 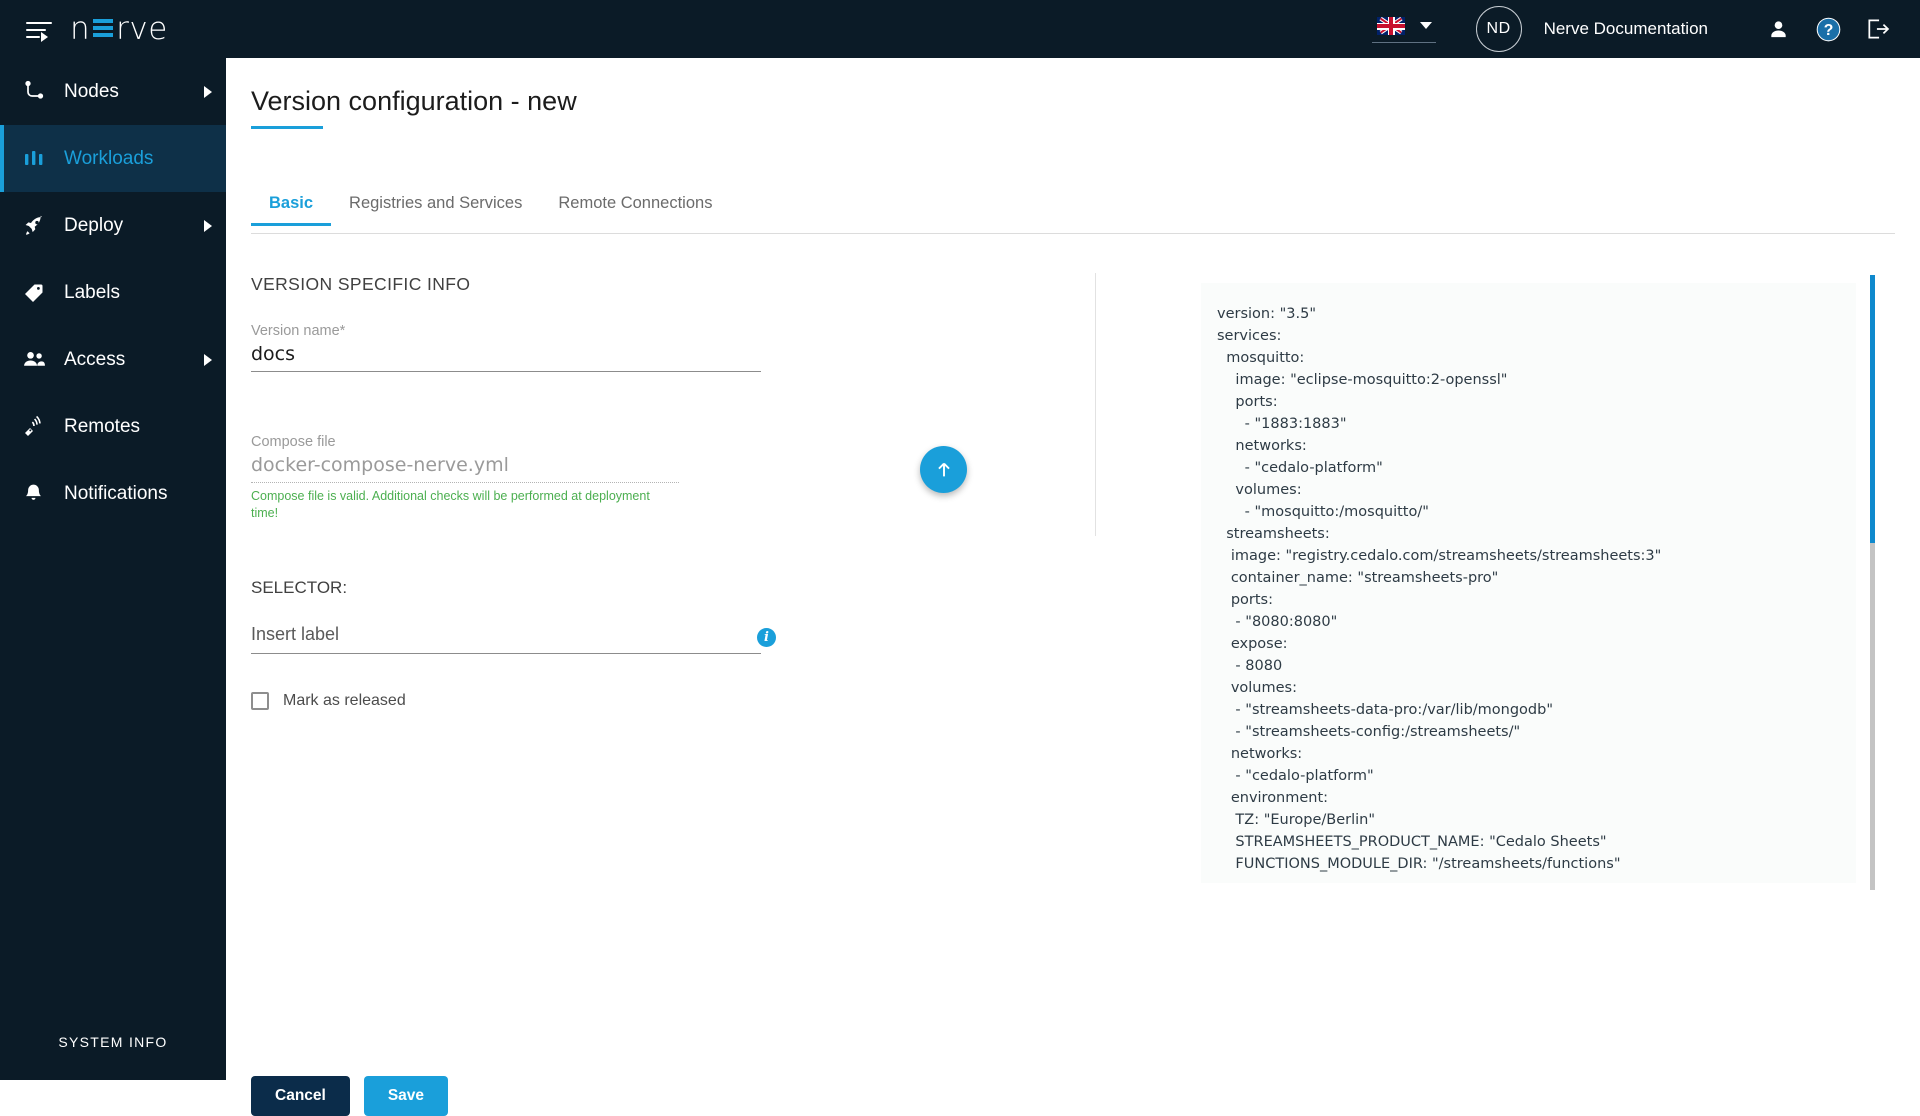 What do you see at coordinates (39, 159) in the screenshot?
I see `workloads-icon` at bounding box center [39, 159].